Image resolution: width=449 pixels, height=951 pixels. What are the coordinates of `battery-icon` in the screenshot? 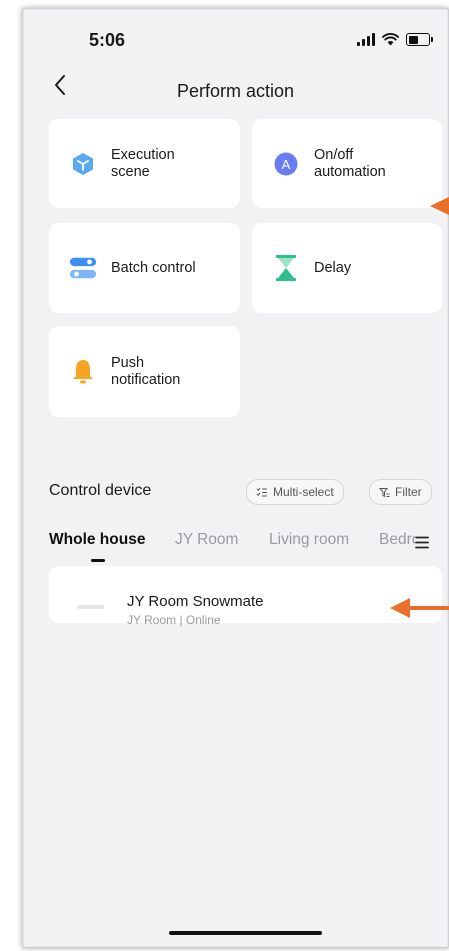 It's located at (419, 39).